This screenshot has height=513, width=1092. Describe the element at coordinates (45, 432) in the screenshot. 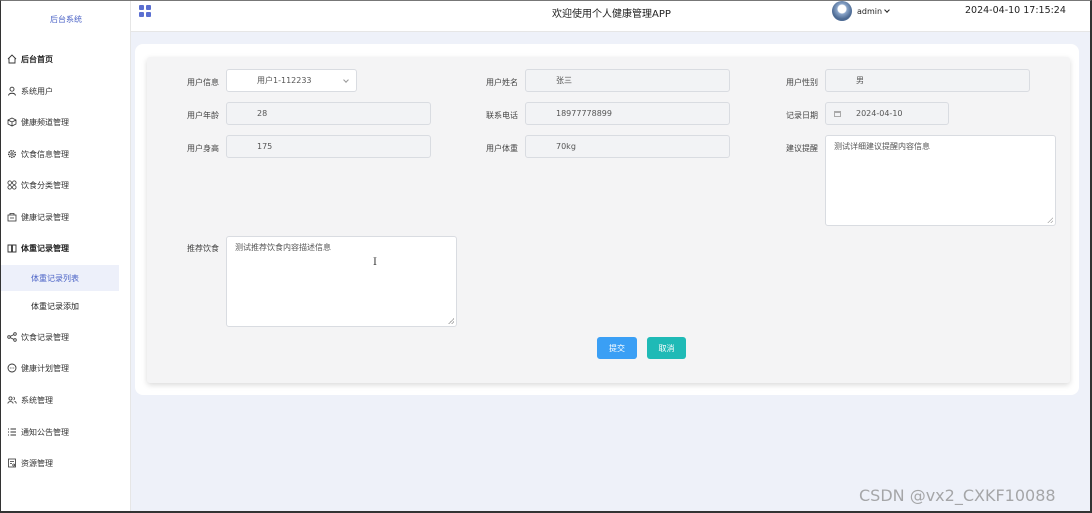

I see `sidebar-item-label: 通知公告管理` at that location.